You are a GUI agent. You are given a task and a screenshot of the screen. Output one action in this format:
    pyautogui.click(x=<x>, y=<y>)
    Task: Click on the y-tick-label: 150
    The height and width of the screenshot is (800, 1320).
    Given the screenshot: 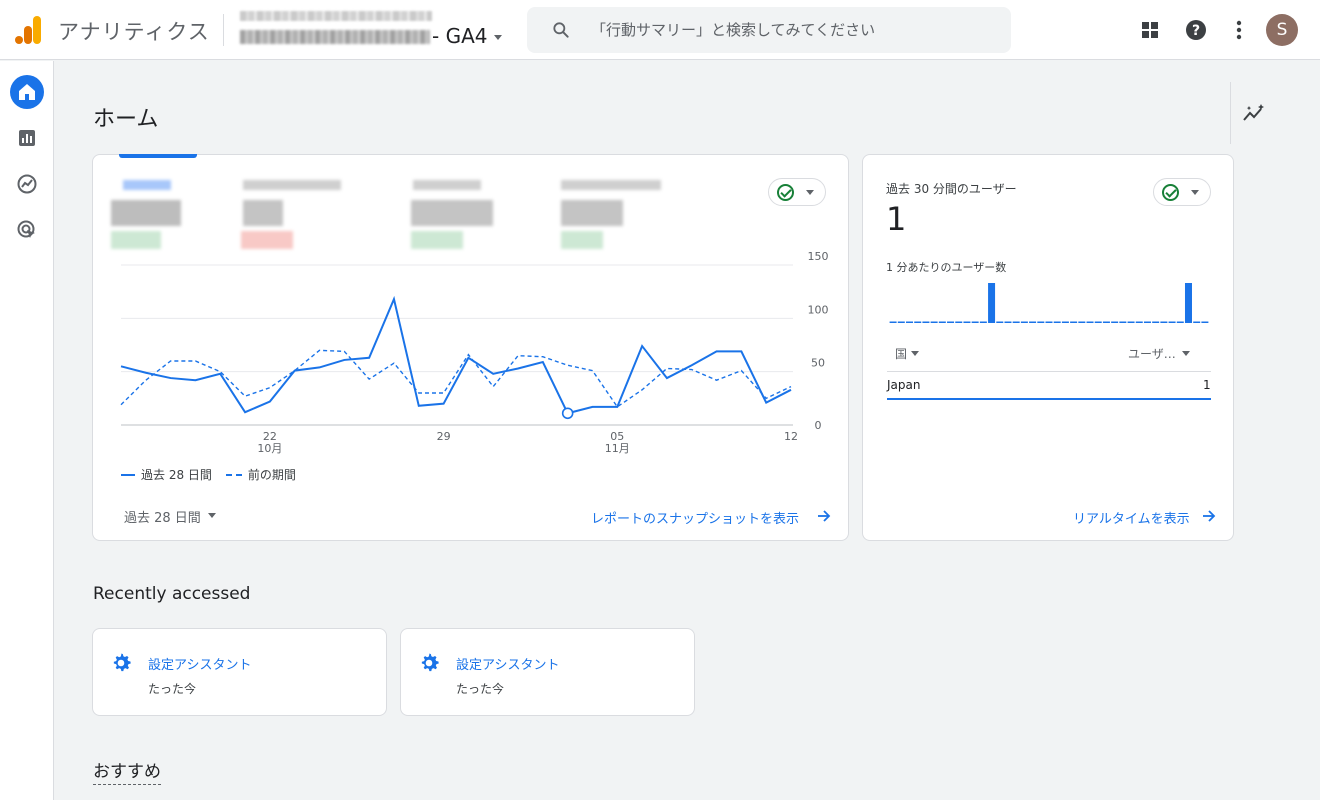 What is the action you would take?
    pyautogui.click(x=818, y=256)
    